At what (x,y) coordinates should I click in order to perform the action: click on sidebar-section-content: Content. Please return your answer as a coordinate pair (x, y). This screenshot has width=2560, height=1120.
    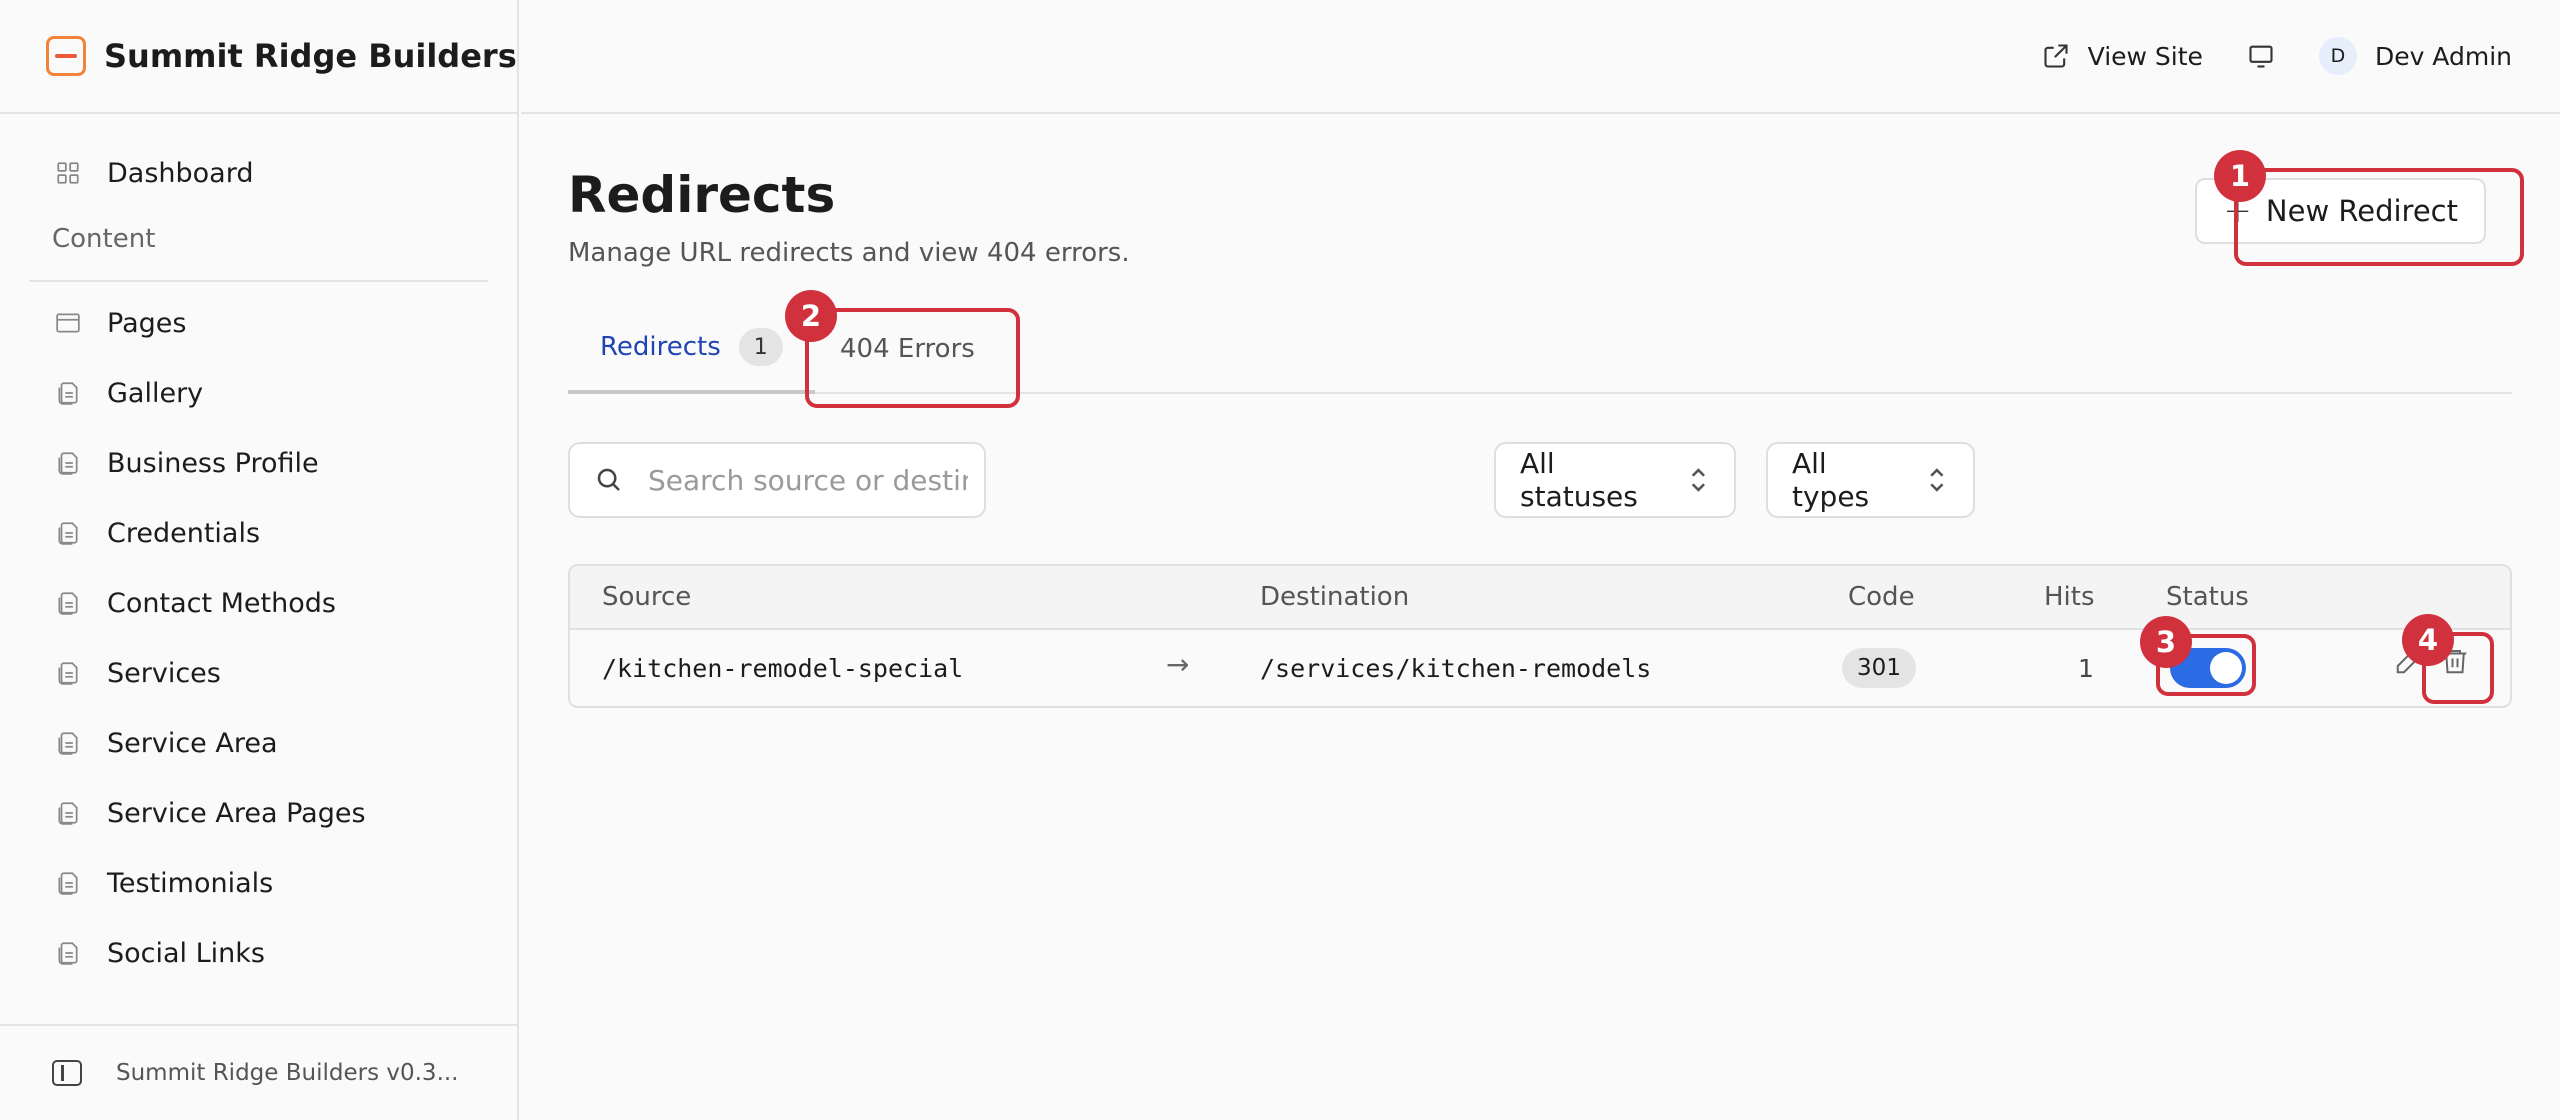
    Looking at the image, I should click on (104, 239).